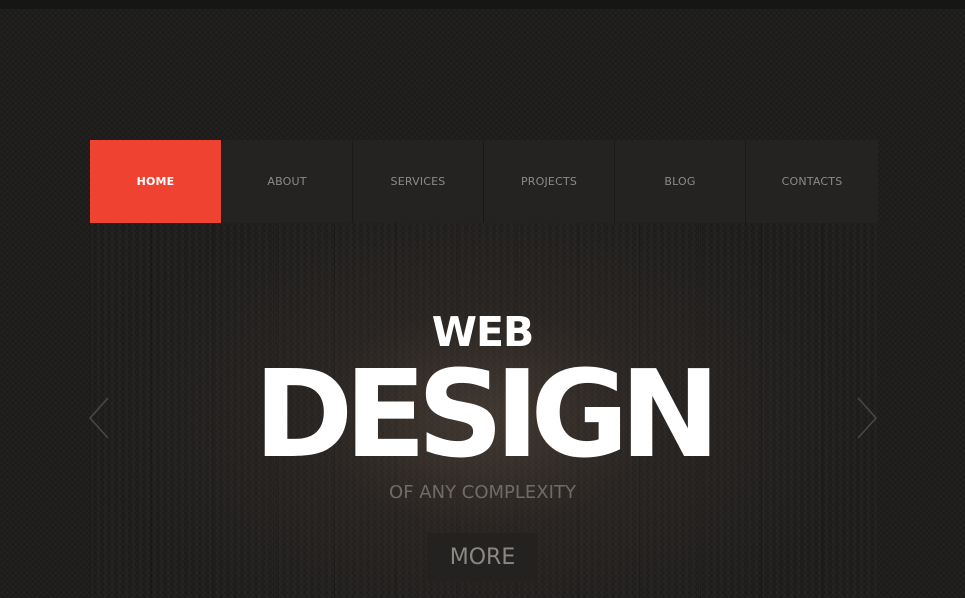  I want to click on nav-item-home: HOME, so click(156, 181).